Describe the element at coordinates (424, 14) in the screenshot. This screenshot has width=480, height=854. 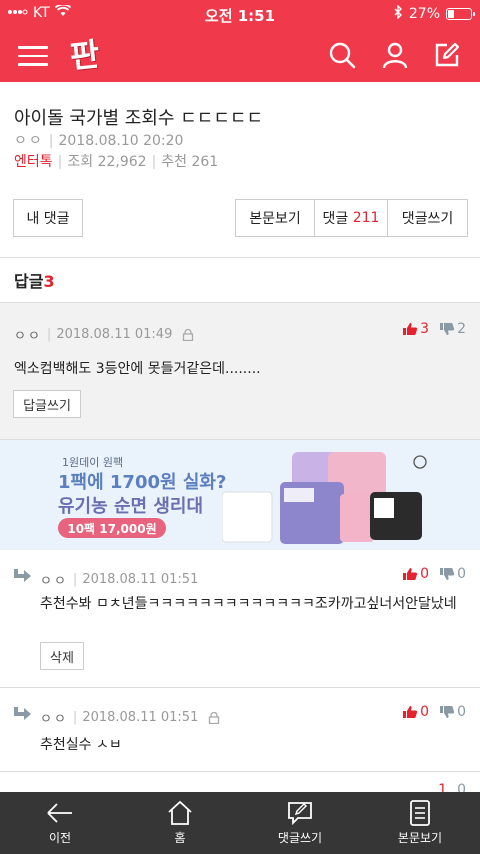
I see `battery-percent: 27%` at that location.